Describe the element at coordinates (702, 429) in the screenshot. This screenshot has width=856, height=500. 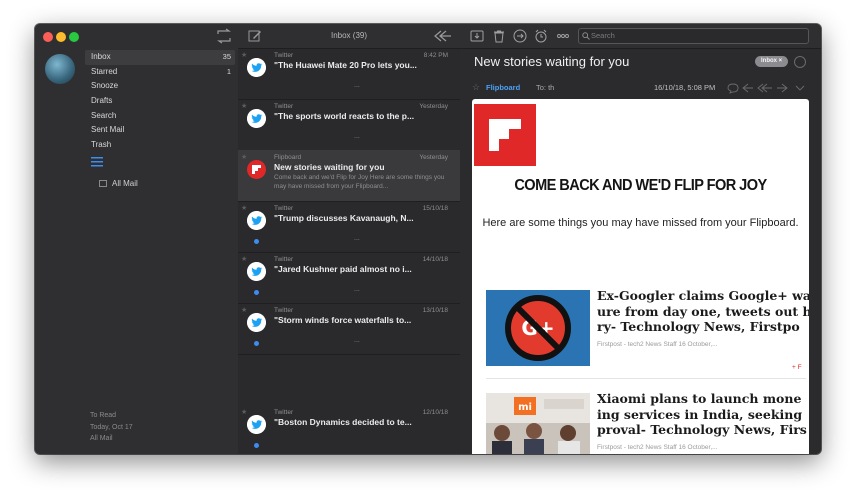
I see `article-title-line: proval- Technology News, Firs` at that location.